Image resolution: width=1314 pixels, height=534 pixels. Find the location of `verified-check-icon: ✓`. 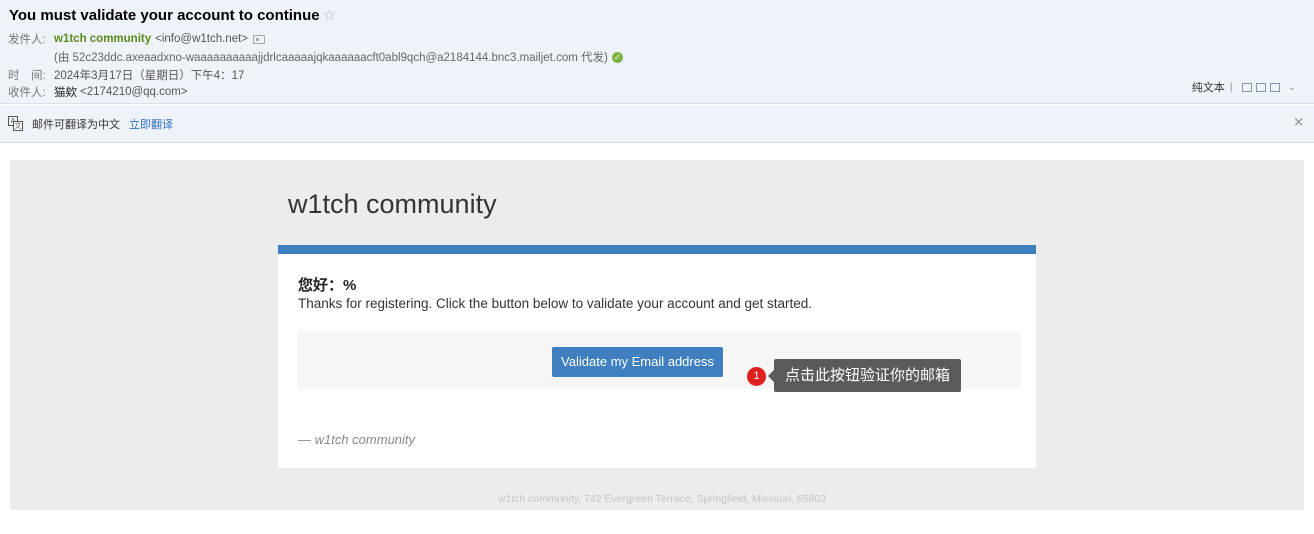

verified-check-icon: ✓ is located at coordinates (617, 57).